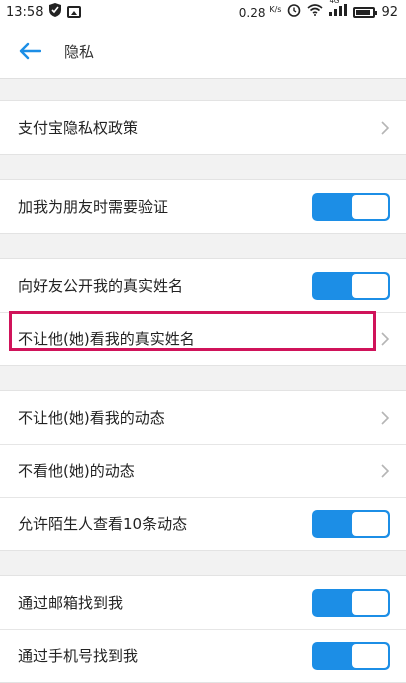 This screenshot has height=683, width=406. I want to click on stranger-view-moments-toggle, so click(351, 523).